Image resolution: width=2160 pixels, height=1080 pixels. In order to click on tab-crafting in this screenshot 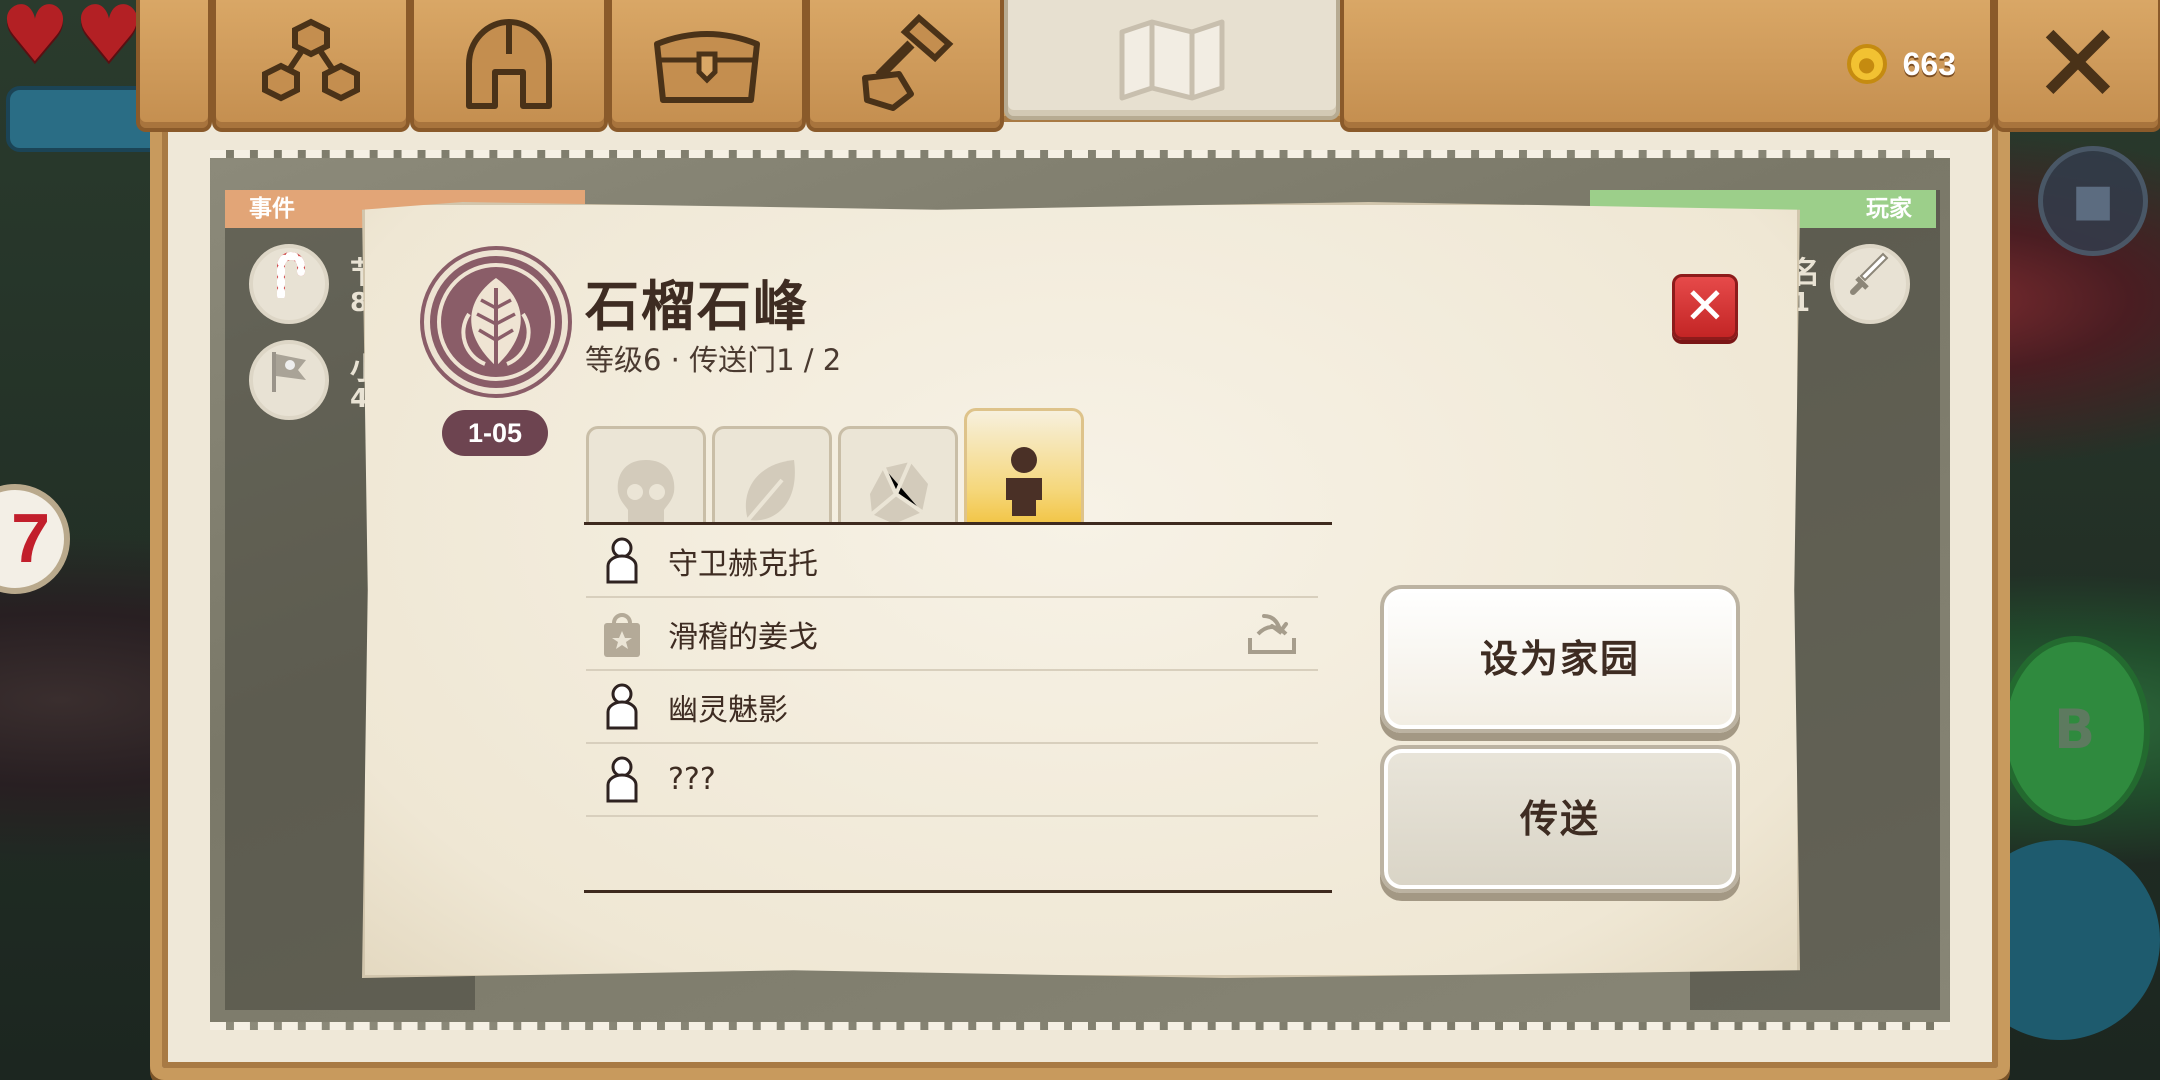, I will do `click(905, 66)`.